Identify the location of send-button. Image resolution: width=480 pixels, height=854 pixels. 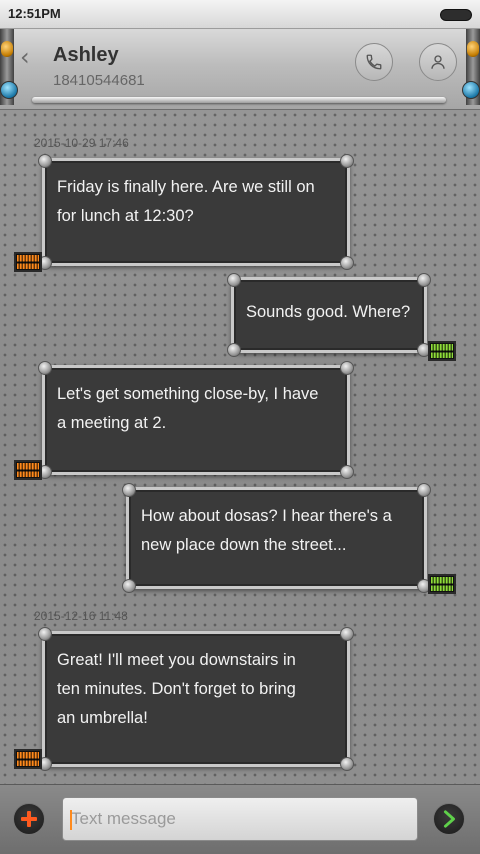
(449, 819).